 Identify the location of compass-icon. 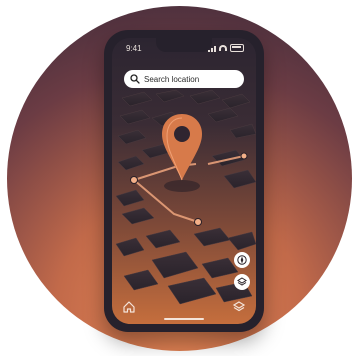
(242, 260).